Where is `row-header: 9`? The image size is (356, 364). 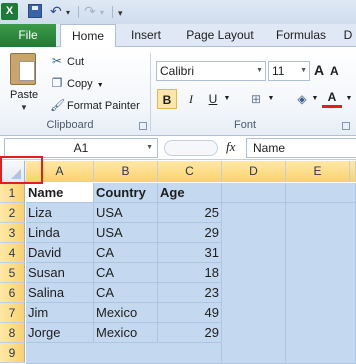
row-header: 9 is located at coordinates (12, 353).